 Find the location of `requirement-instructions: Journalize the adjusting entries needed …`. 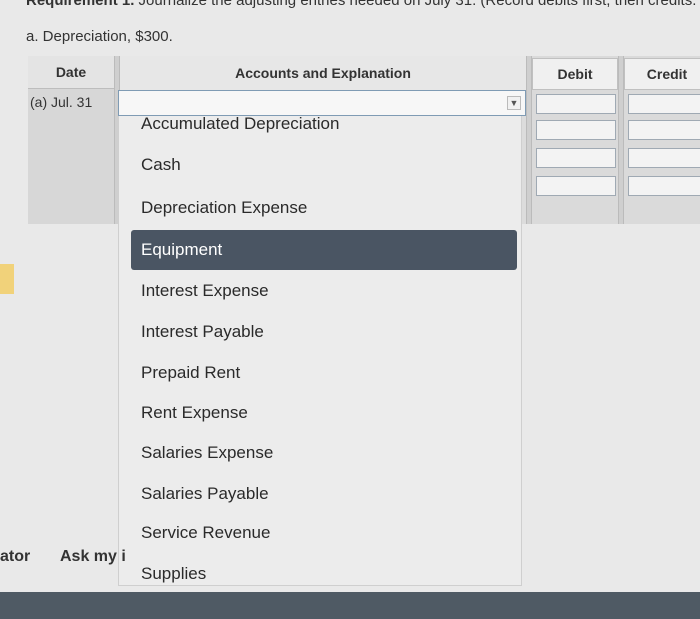

requirement-instructions: Journalize the adjusting entries needed … is located at coordinates (417, 4).